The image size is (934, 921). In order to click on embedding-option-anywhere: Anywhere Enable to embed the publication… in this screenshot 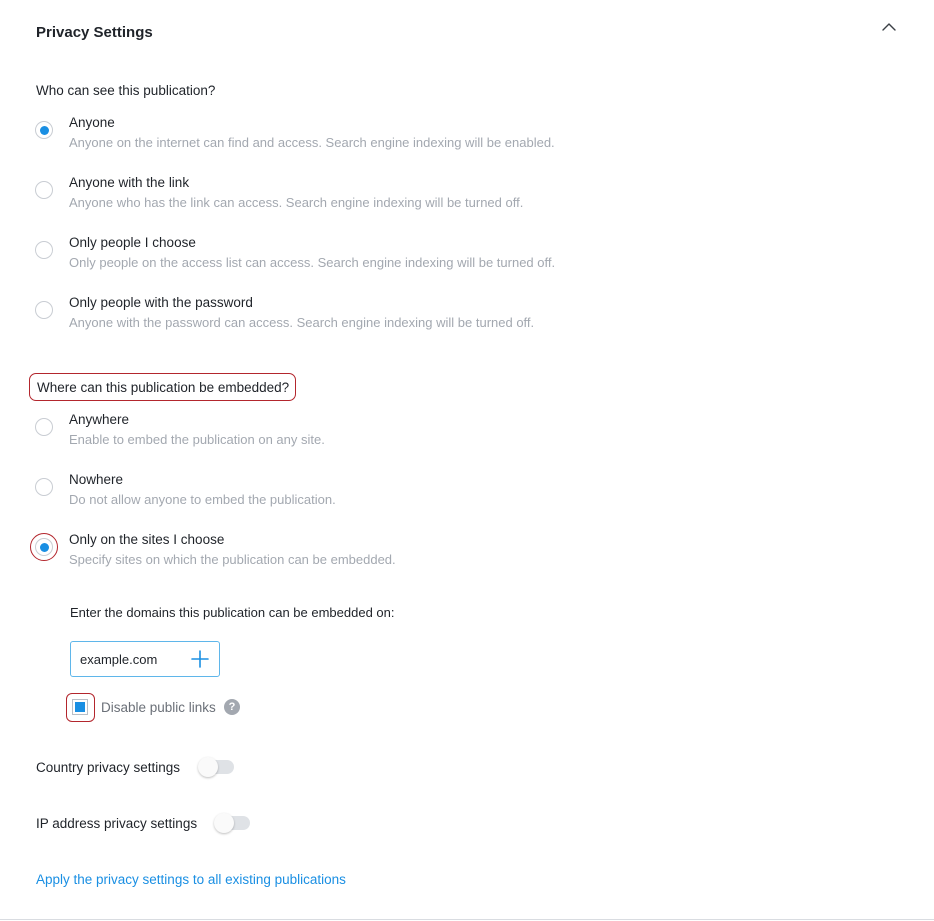, I will do `click(385, 437)`.